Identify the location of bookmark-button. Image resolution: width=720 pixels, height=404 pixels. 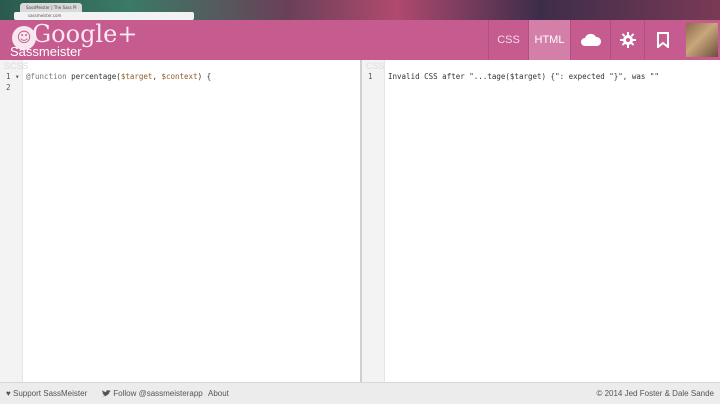
(662, 40).